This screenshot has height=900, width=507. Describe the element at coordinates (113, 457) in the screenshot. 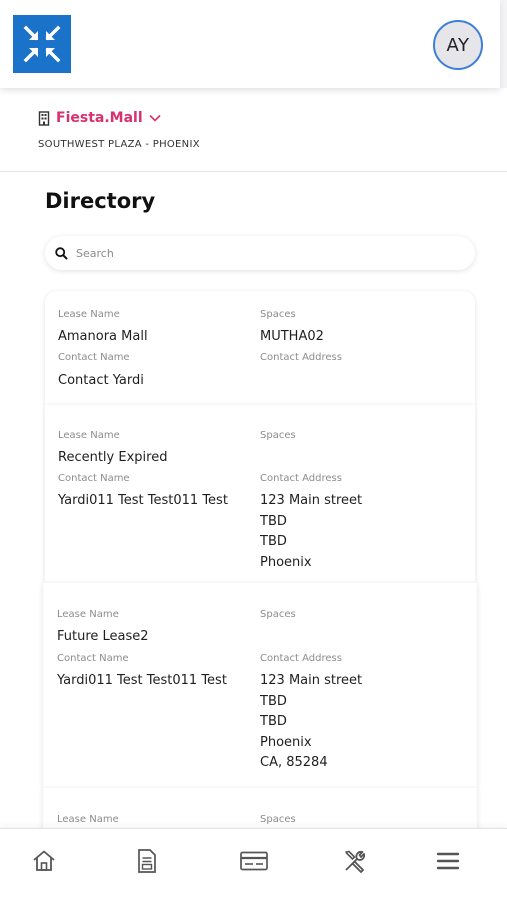

I see `lease-name-value: Recently Expired` at that location.